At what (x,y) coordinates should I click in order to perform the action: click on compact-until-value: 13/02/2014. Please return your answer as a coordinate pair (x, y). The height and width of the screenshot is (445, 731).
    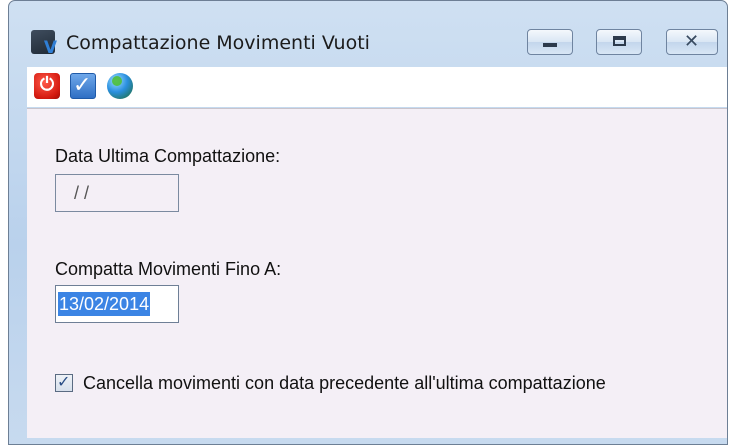
    Looking at the image, I should click on (104, 304).